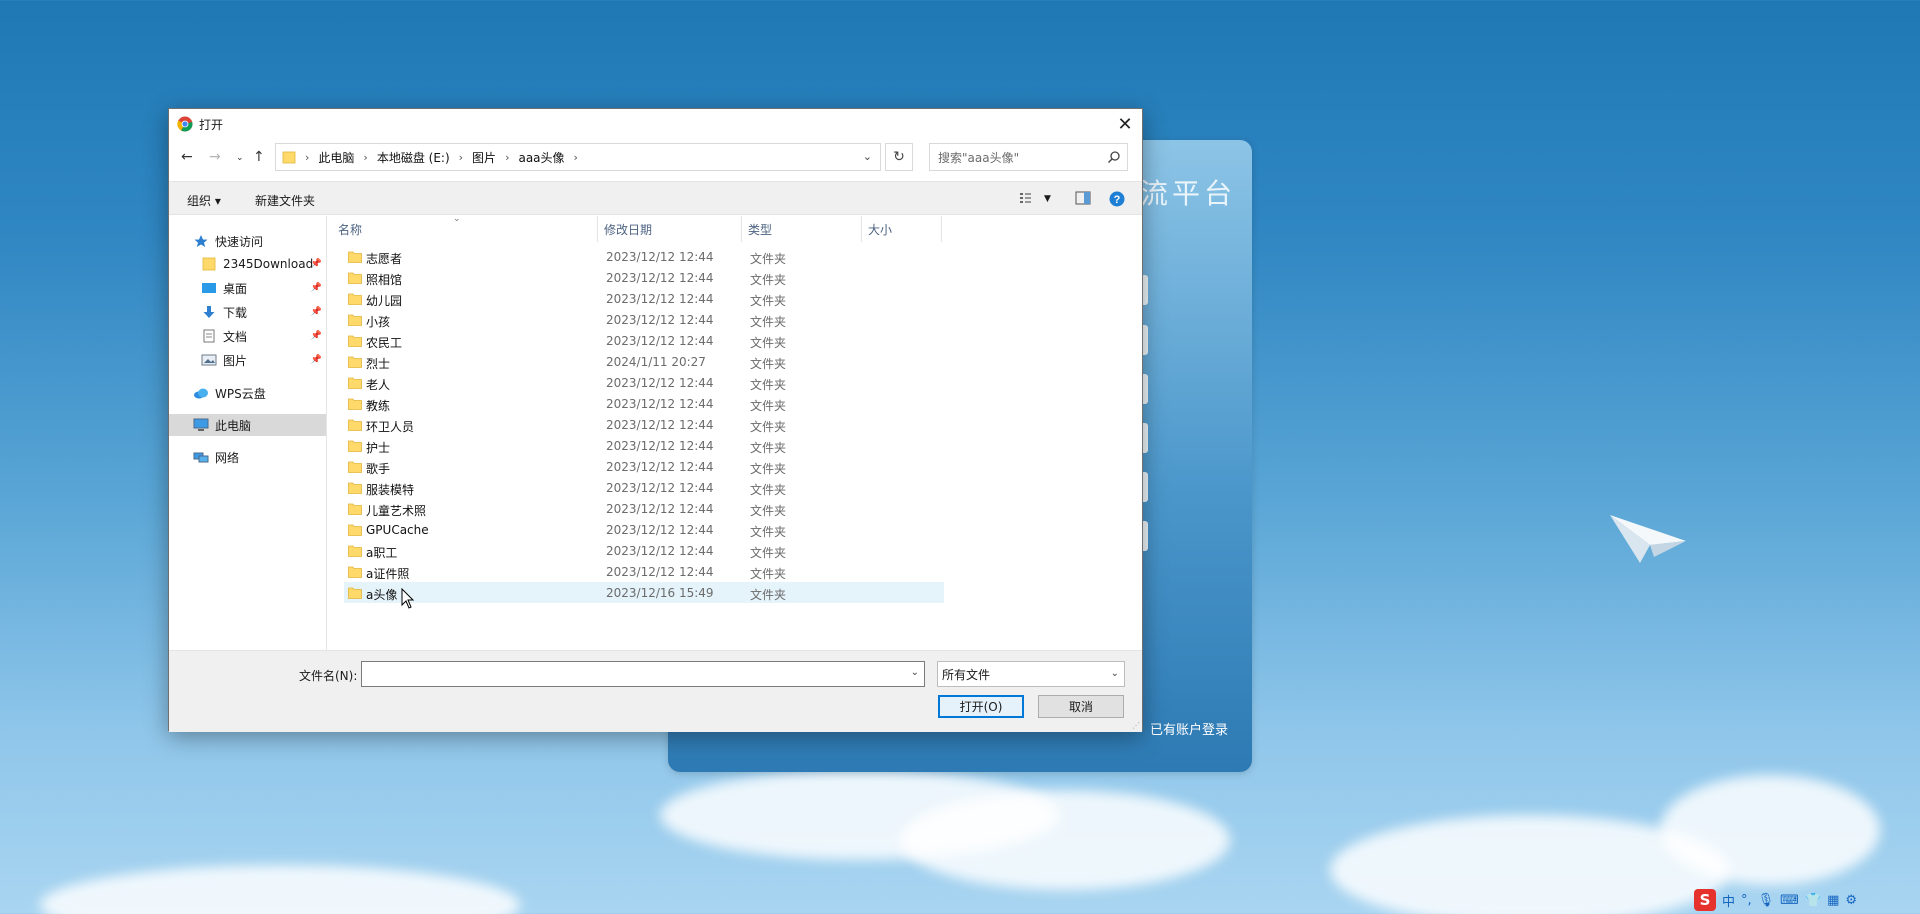 Image resolution: width=1920 pixels, height=914 pixels. Describe the element at coordinates (656, 362) in the screenshot. I see `file-date: 2024/1/11 20:27` at that location.